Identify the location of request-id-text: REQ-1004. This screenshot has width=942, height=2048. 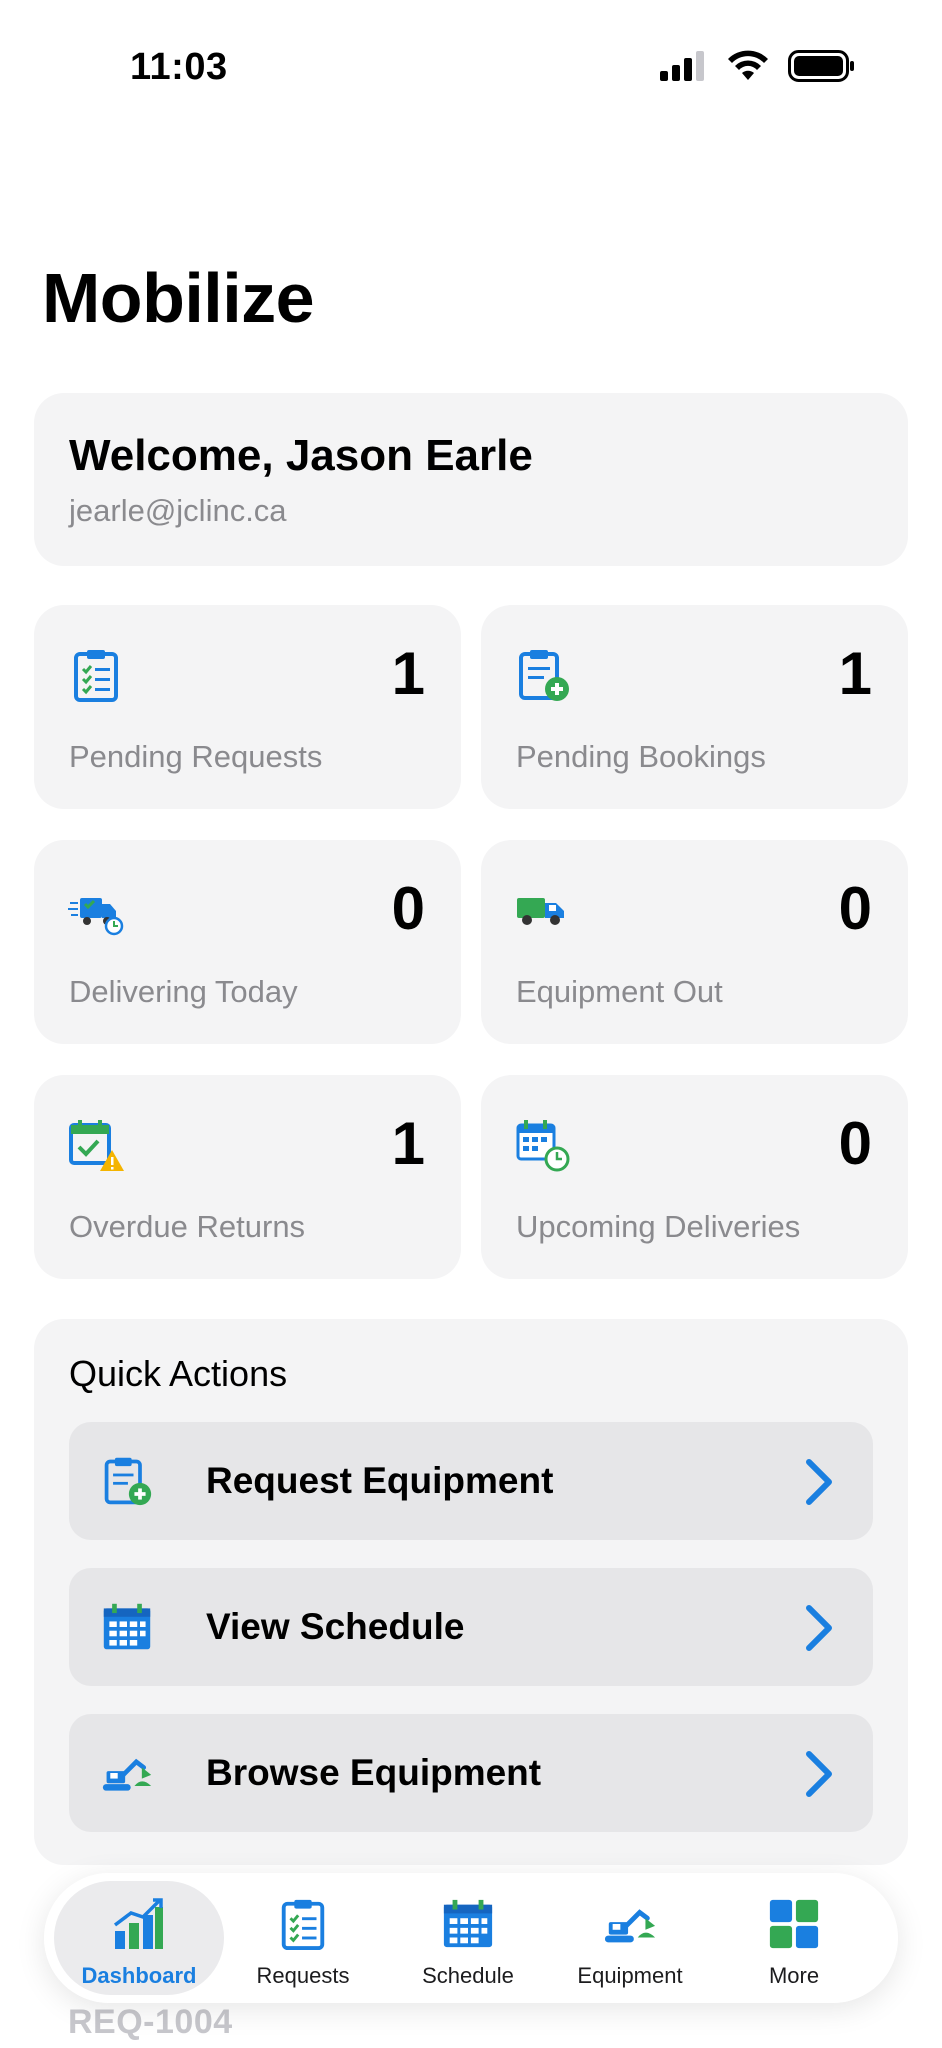
(150, 2022).